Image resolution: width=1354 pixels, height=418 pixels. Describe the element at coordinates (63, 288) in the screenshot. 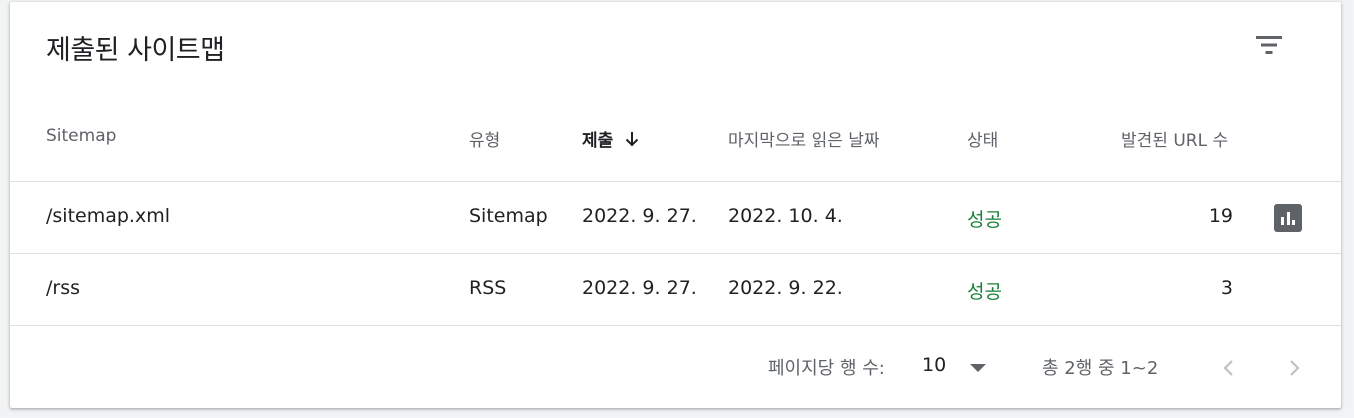

I see `sitemap-cell: /rss` at that location.